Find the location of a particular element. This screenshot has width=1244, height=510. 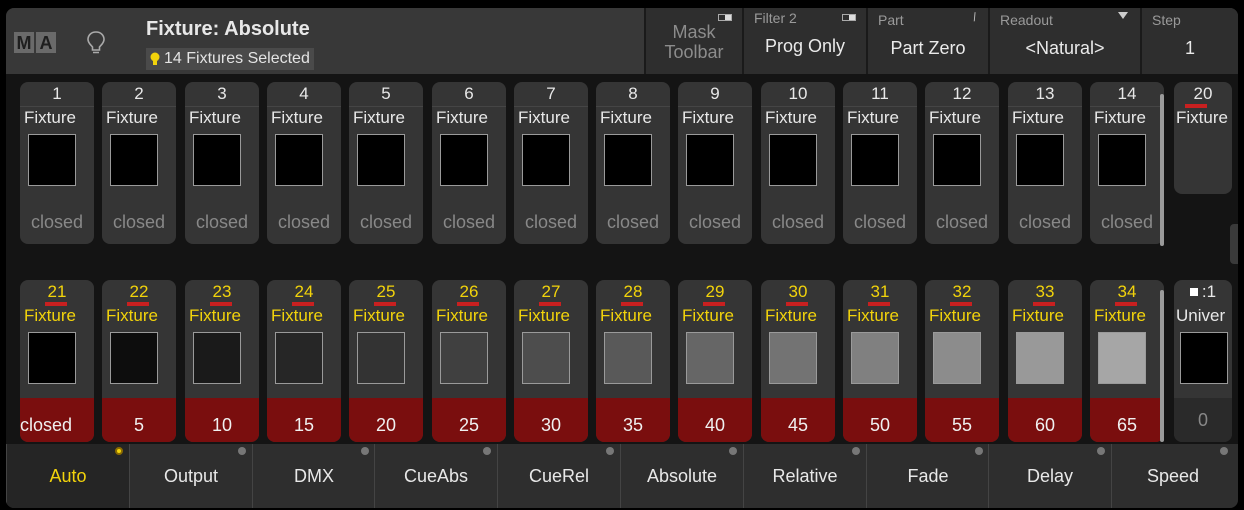

readout-label: Readout is located at coordinates (1026, 20).